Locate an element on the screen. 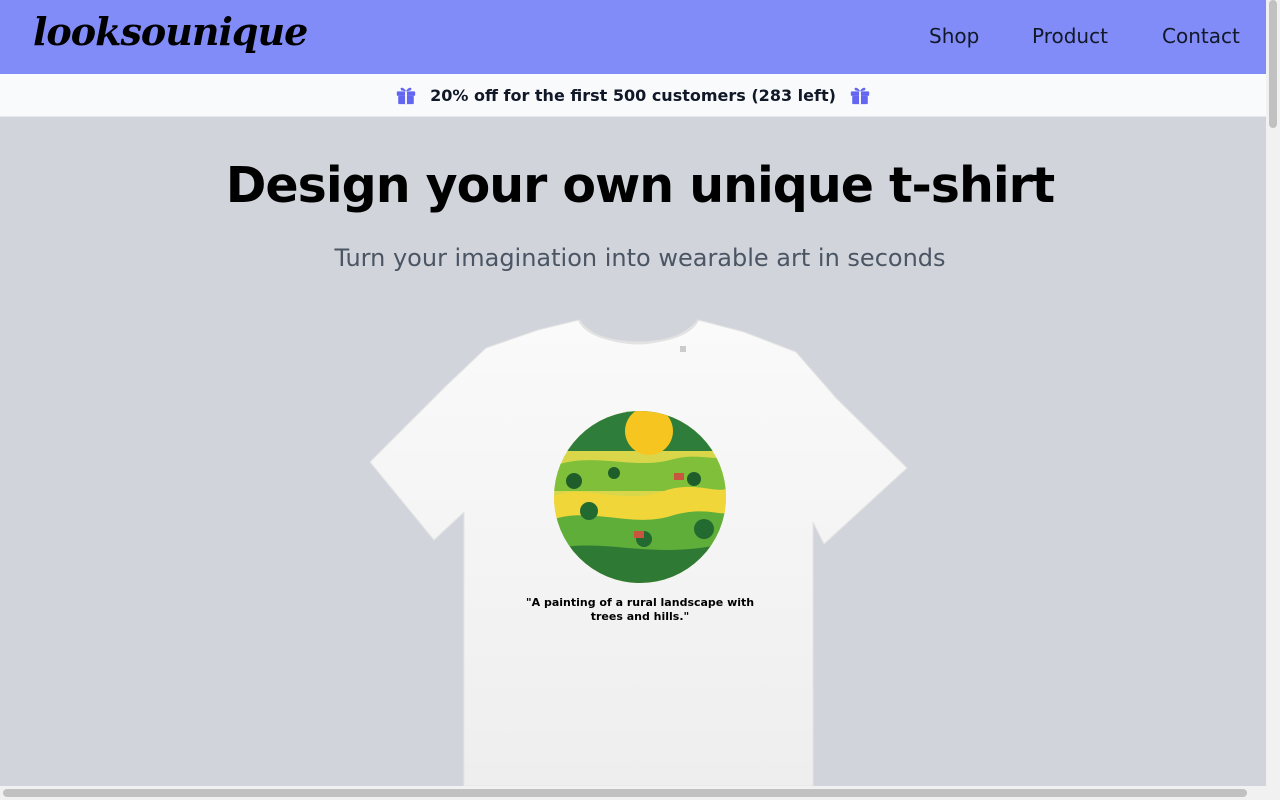 The height and width of the screenshot is (800, 1280). brand-logo: looksounique is located at coordinates (170, 31).